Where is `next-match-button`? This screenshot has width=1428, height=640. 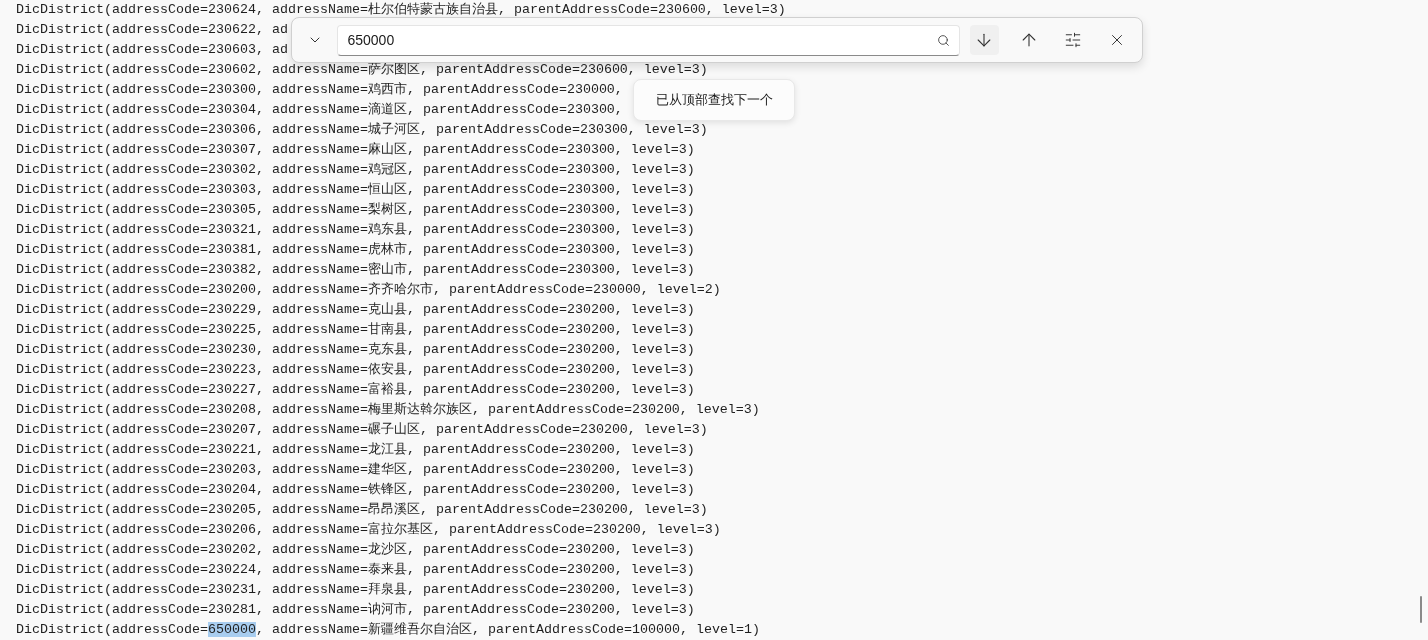 next-match-button is located at coordinates (984, 40).